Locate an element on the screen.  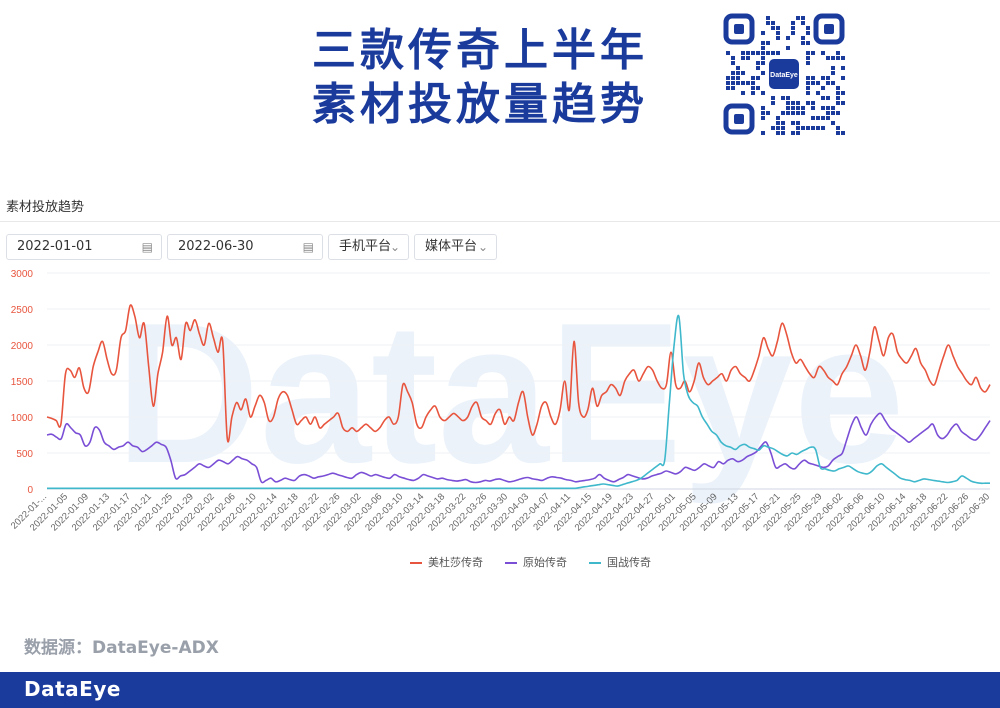
footer-logo: DataEye is located at coordinates (72, 689).